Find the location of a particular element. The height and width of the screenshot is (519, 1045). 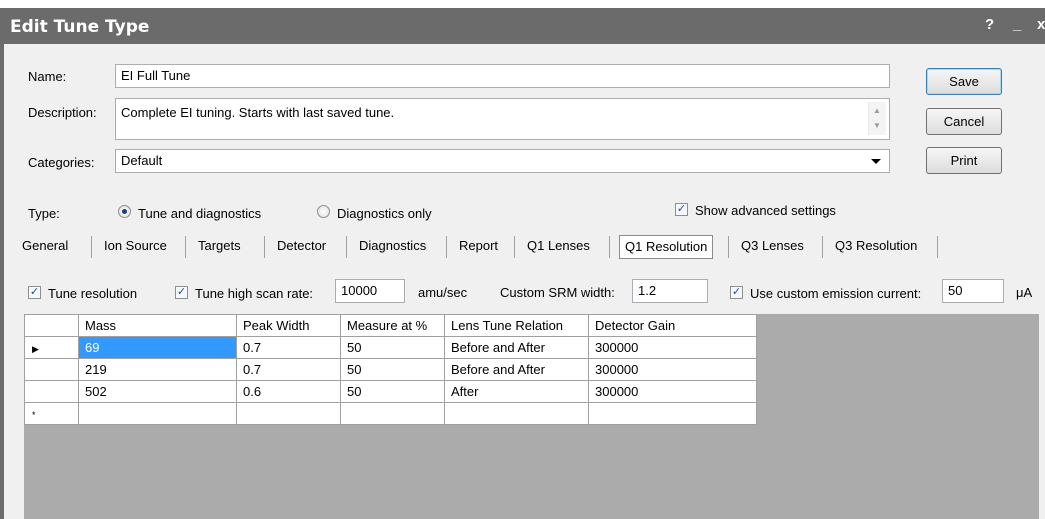

scroll-down-icon: ▼ is located at coordinates (877, 126).